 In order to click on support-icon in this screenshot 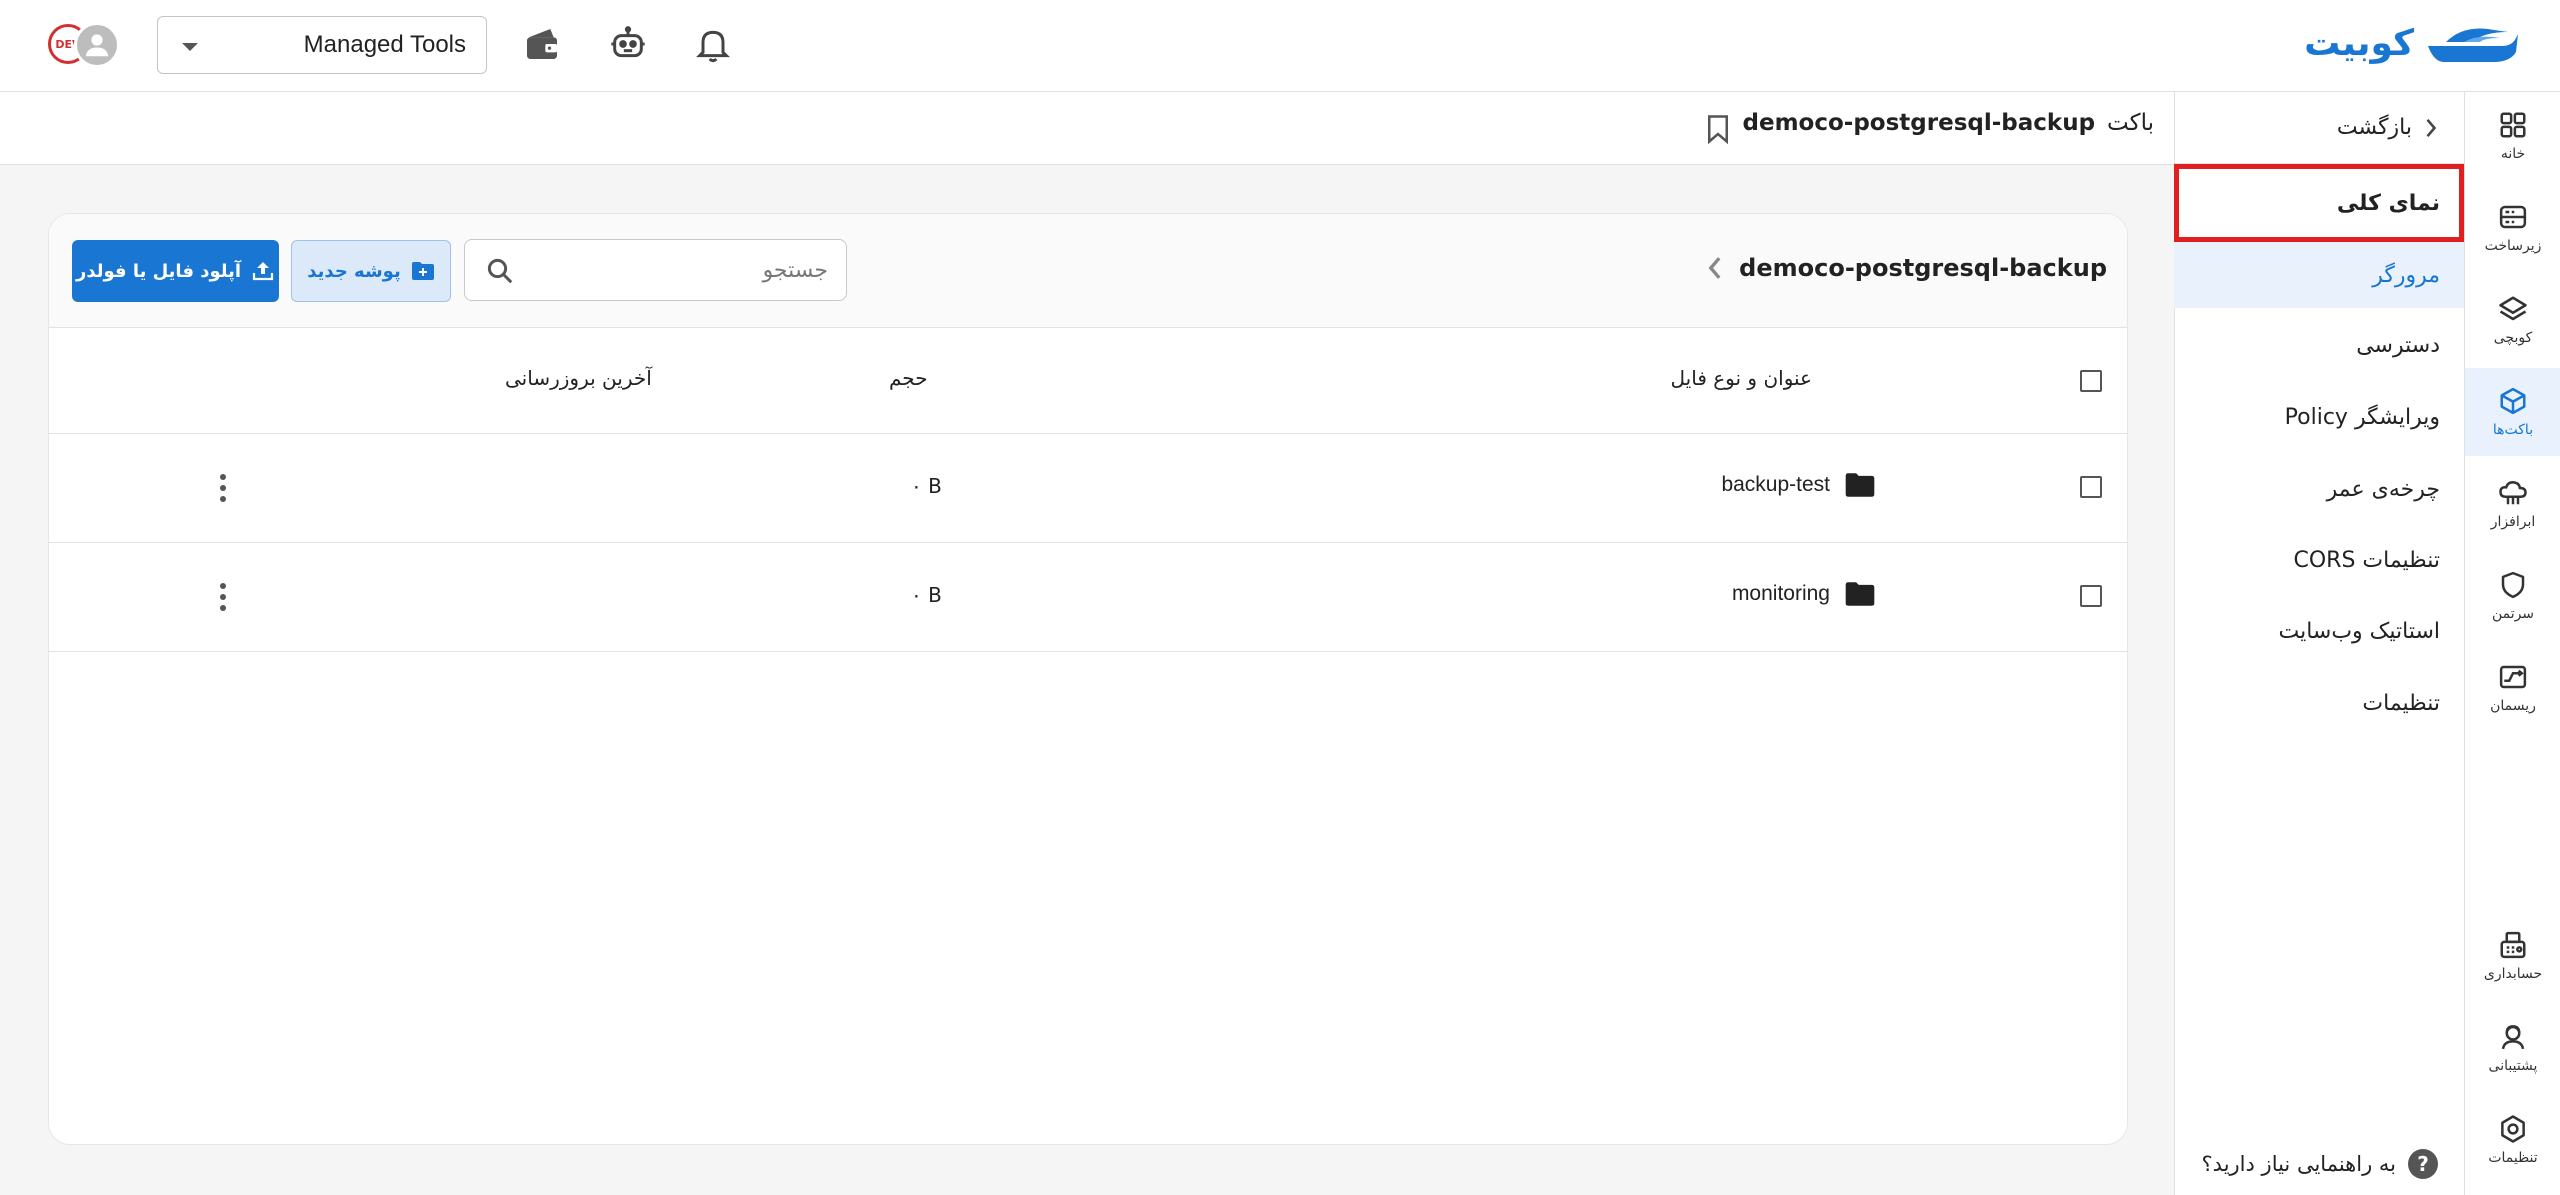, I will do `click(2513, 1037)`.